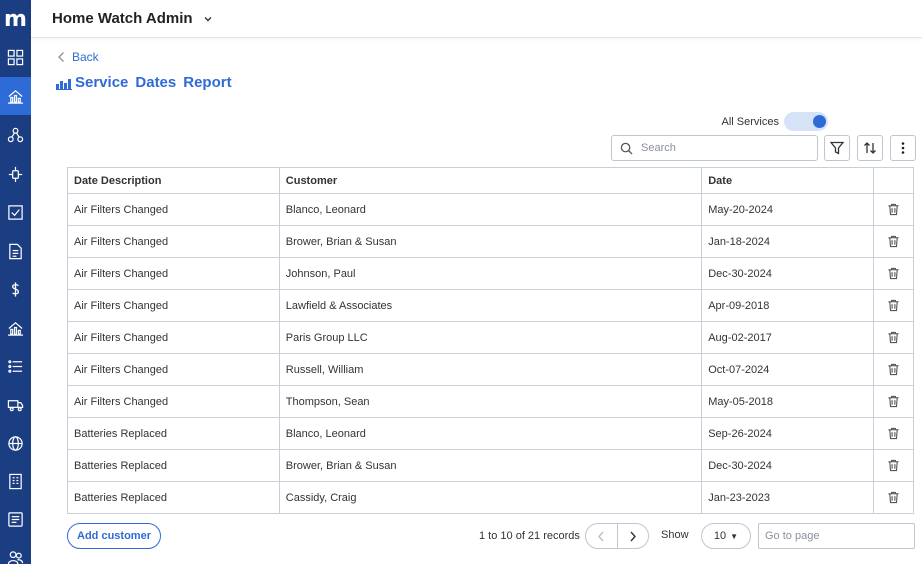  What do you see at coordinates (173, 497) in the screenshot?
I see `cell-description: Batteries Replaced` at bounding box center [173, 497].